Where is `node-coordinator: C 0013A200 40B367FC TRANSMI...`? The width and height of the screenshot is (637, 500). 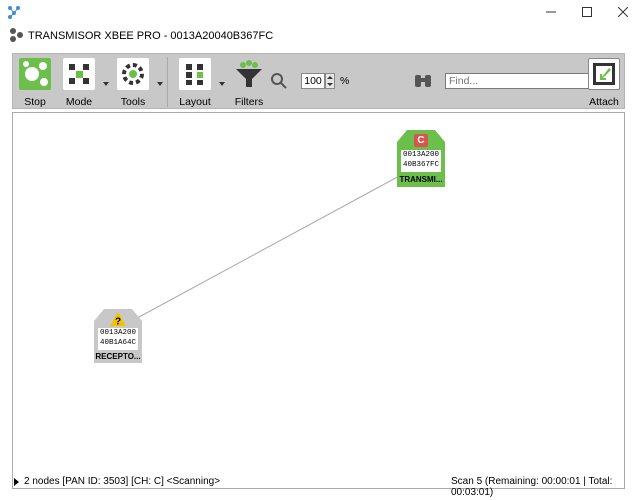 node-coordinator: C 0013A200 40B367FC TRANSMI... is located at coordinates (421, 159).